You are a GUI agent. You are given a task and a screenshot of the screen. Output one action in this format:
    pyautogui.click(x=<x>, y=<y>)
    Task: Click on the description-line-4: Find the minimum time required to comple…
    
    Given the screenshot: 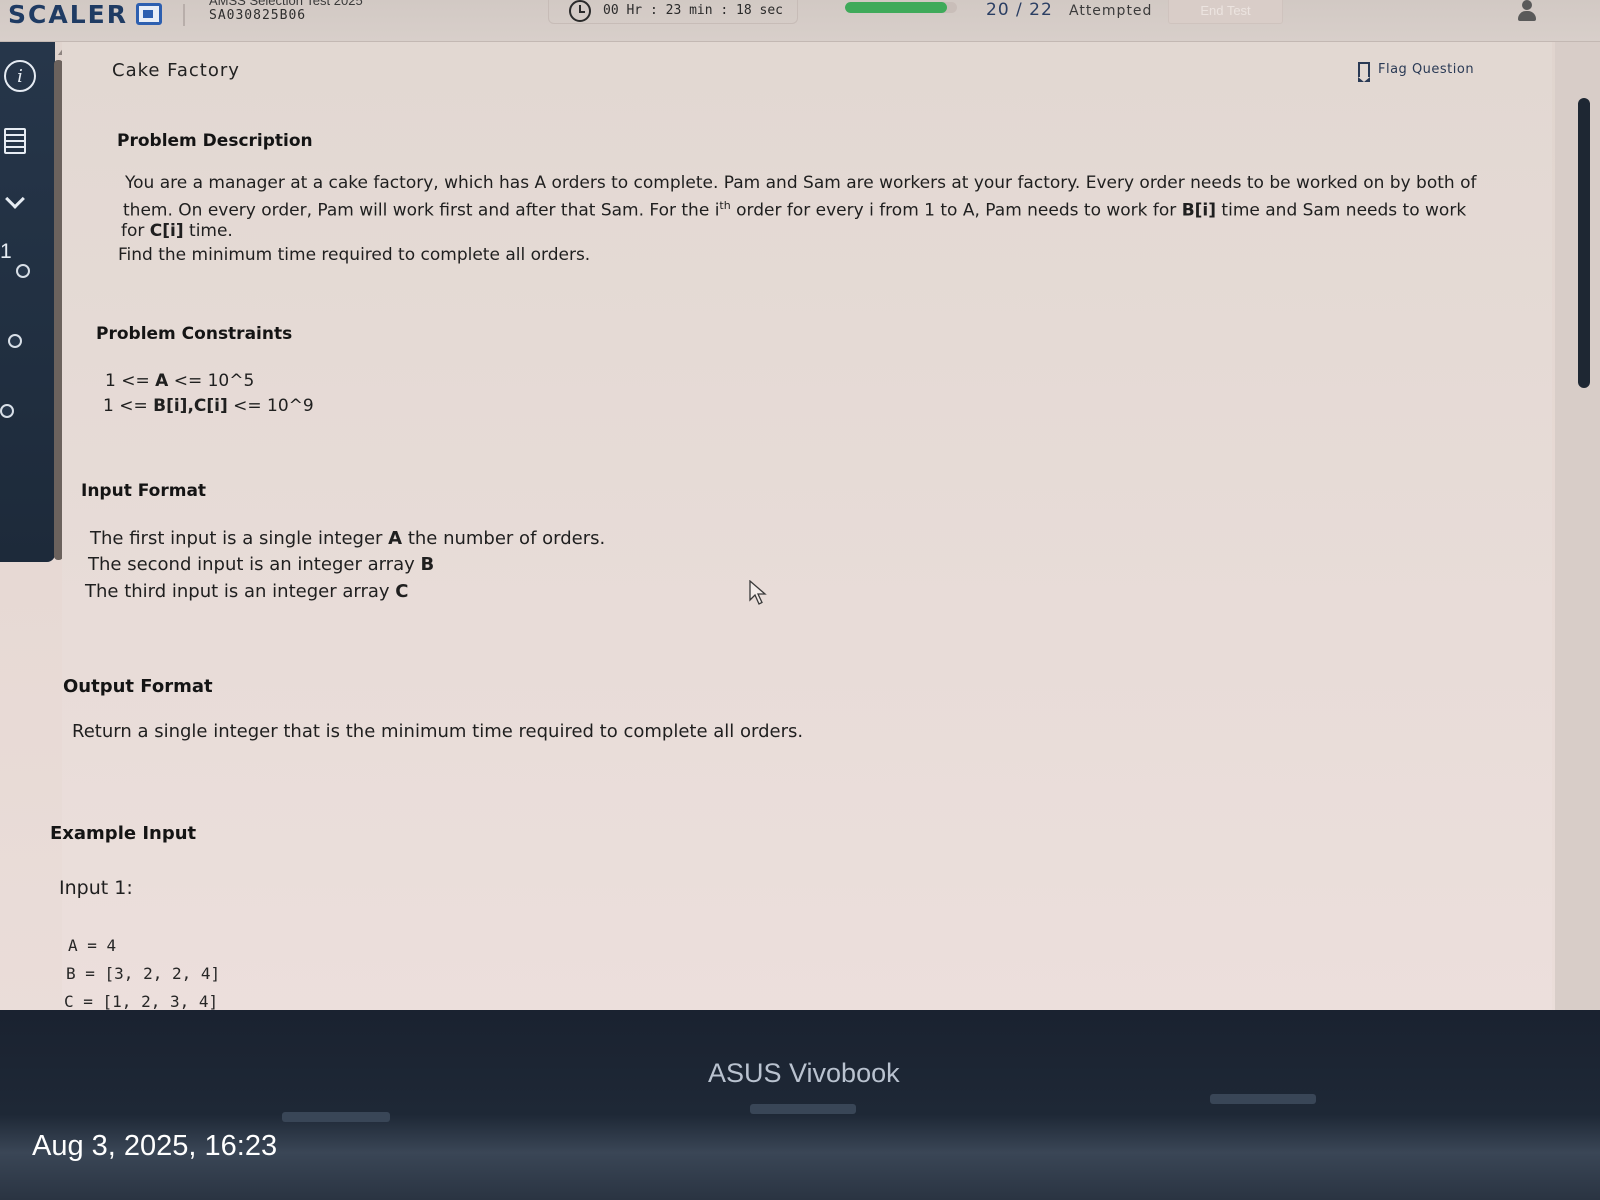 What is the action you would take?
    pyautogui.click(x=354, y=255)
    